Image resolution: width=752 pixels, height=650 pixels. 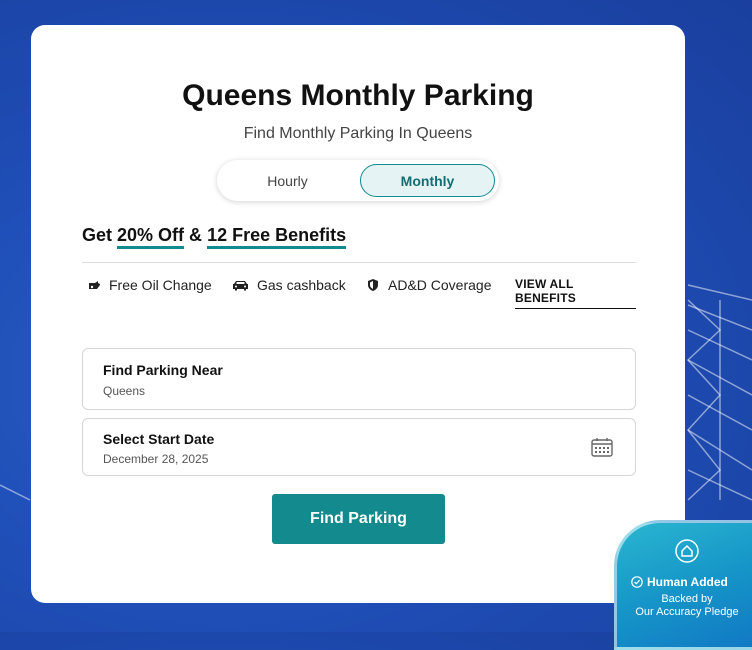 I want to click on hourly-tab: Hourly, so click(x=287, y=180).